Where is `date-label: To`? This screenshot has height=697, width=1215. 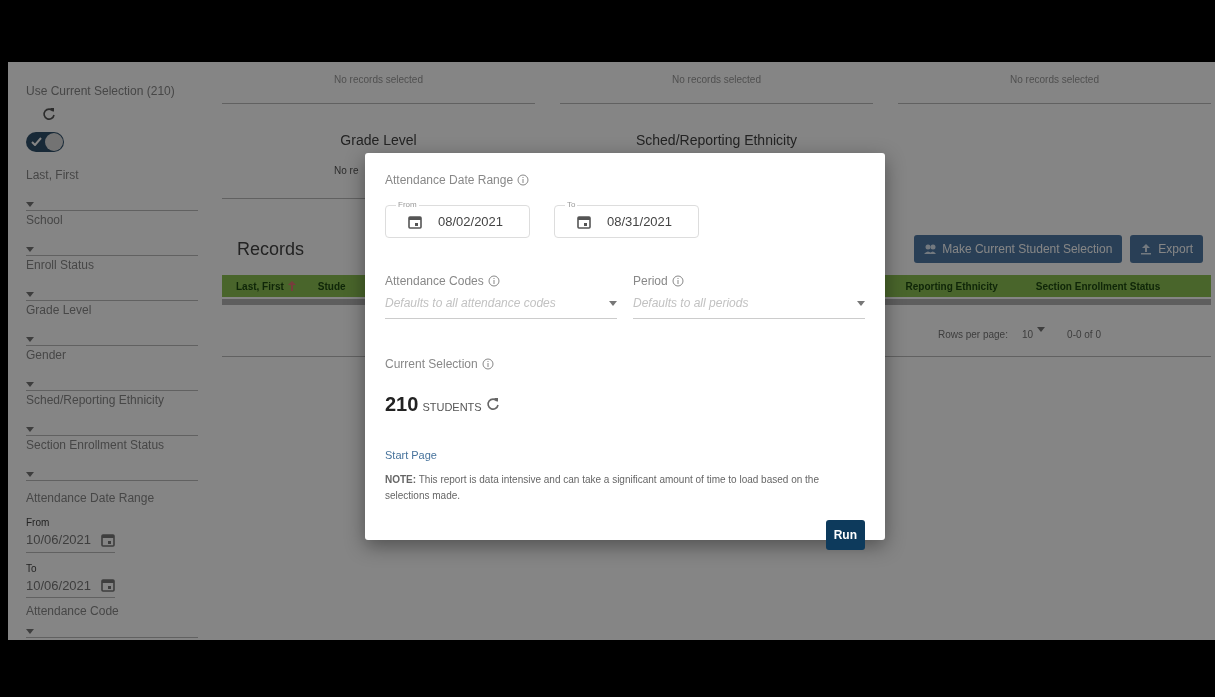 date-label: To is located at coordinates (32, 568).